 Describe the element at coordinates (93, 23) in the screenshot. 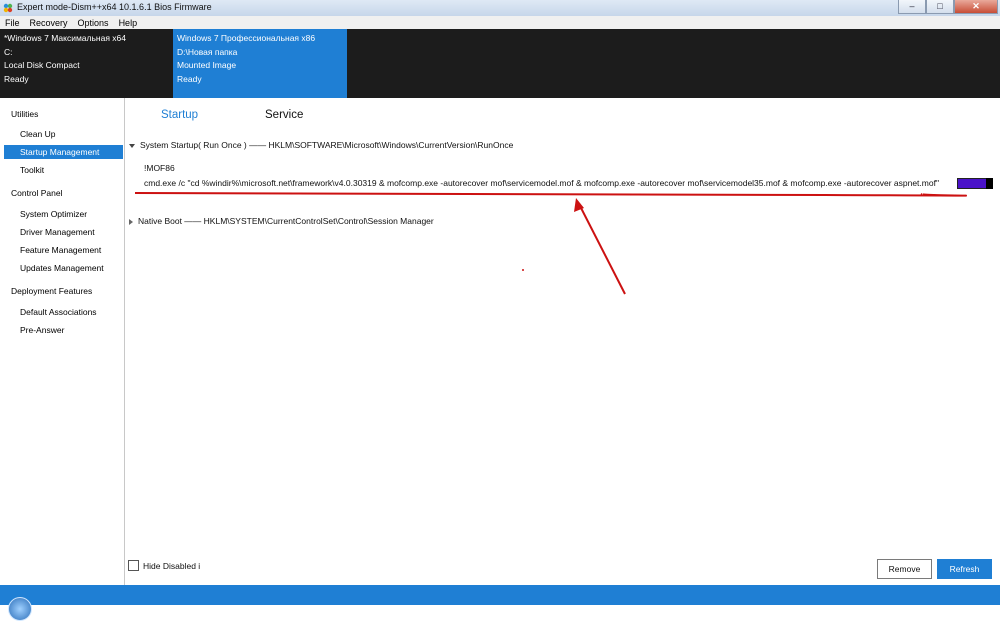

I see `menu-options: Options` at that location.